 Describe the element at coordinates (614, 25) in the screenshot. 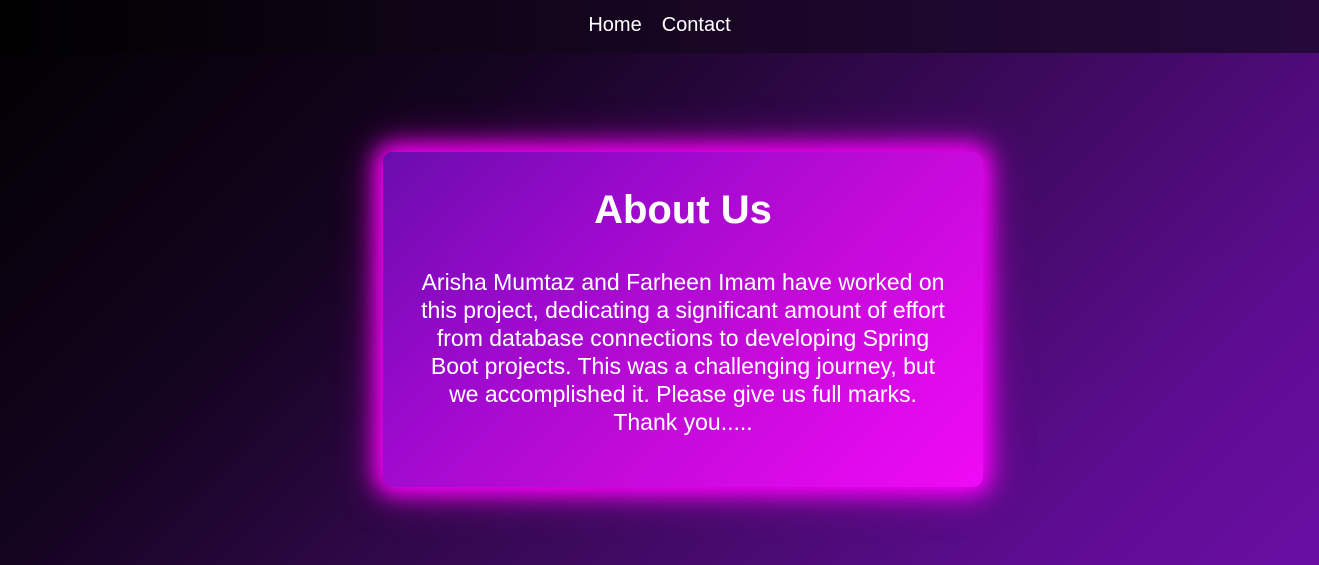

I see `nav-link-home: Home` at that location.